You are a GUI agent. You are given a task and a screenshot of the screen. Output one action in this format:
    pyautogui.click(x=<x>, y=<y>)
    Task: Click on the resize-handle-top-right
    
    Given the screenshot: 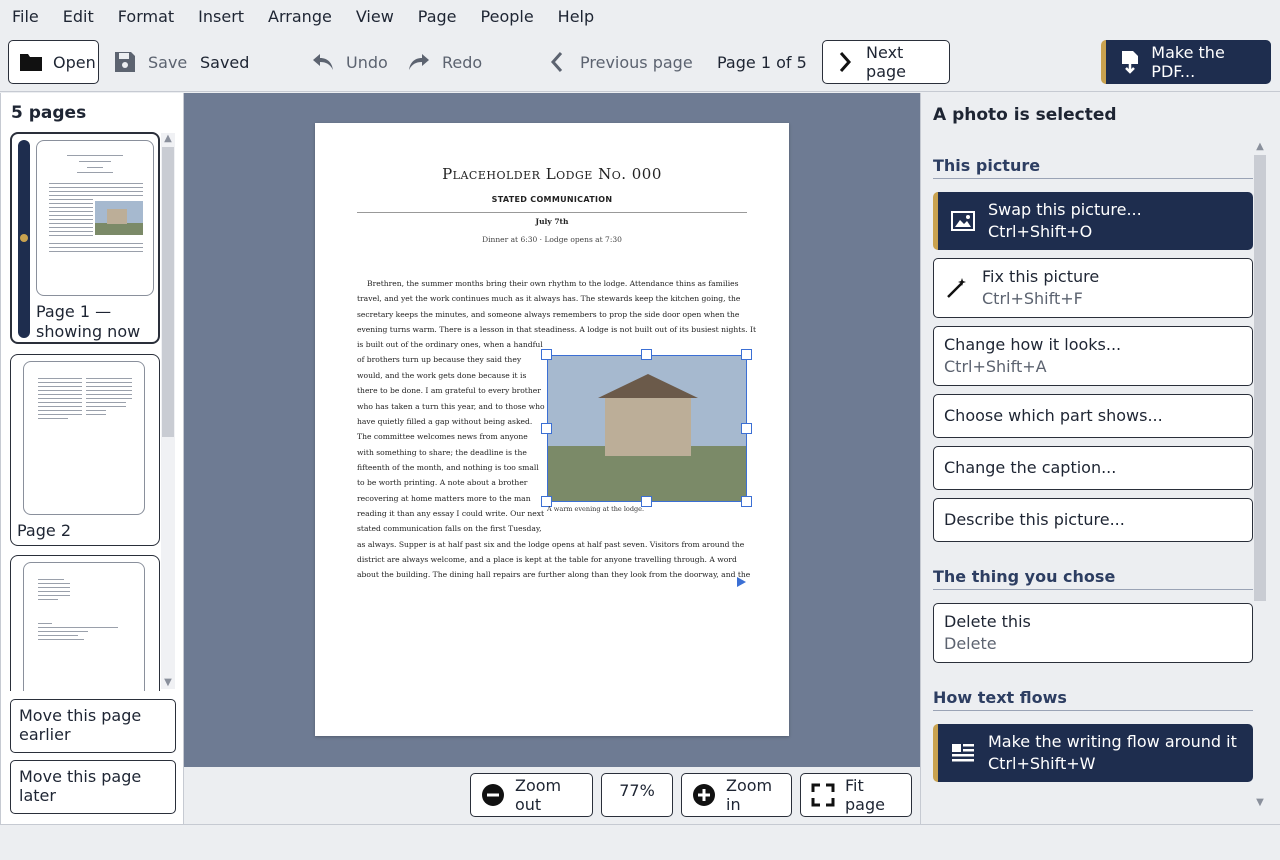 What is the action you would take?
    pyautogui.click(x=746, y=354)
    